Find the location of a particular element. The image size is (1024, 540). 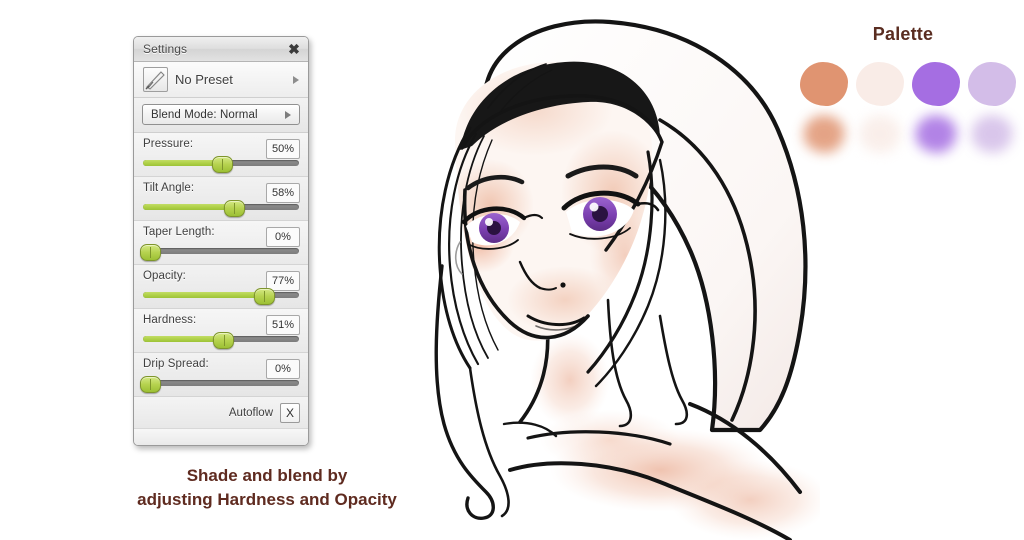

blend-mode-label: Blend Mode: Normal is located at coordinates (204, 114).